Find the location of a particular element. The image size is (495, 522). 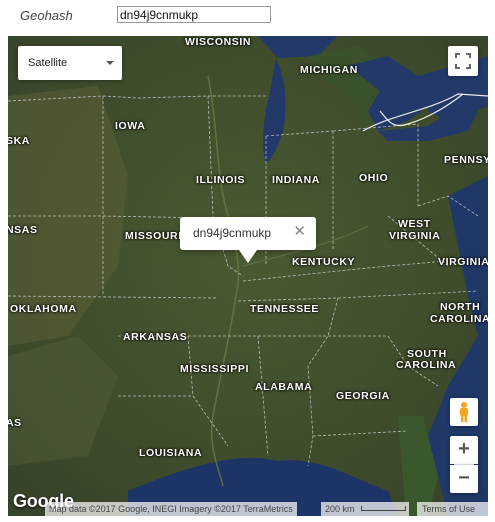

scale-text: 200 km is located at coordinates (340, 509).